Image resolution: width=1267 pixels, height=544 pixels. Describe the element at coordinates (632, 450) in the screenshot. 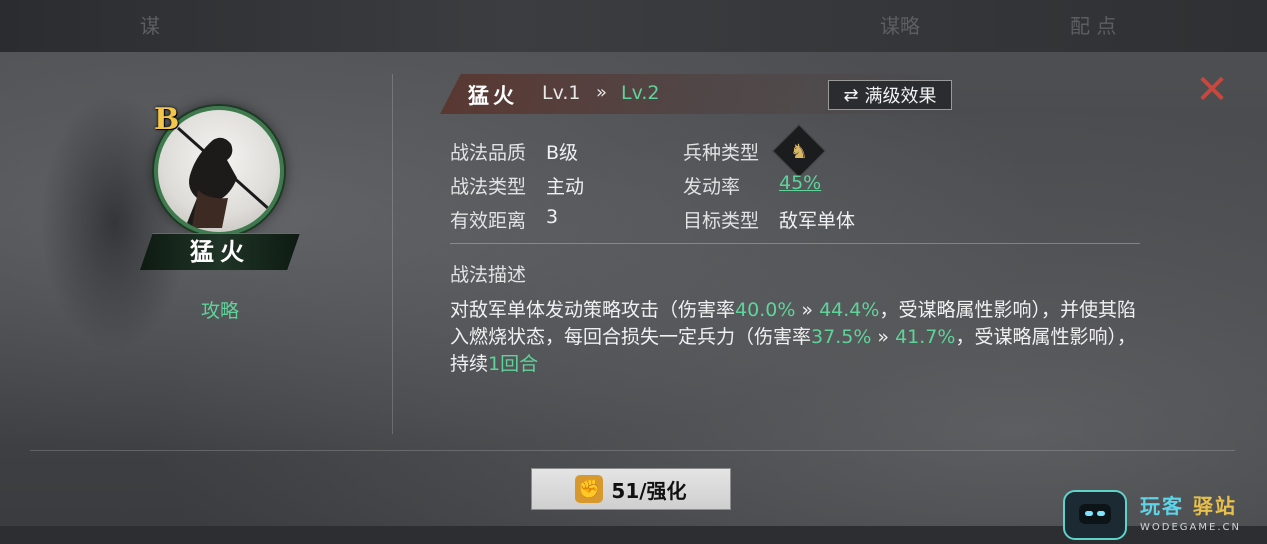

I see `horizontal-divider` at that location.